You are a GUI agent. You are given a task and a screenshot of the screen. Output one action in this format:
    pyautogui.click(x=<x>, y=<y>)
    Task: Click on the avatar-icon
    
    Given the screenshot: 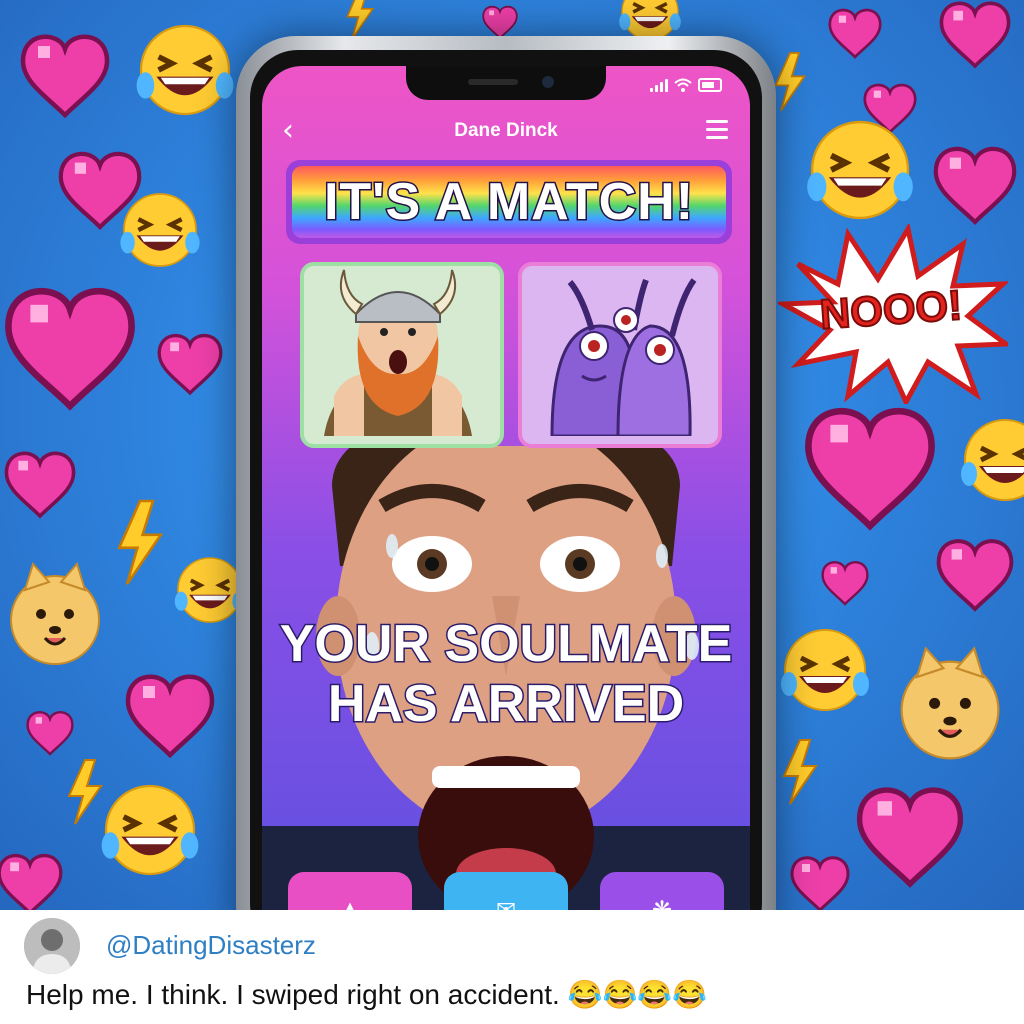 What is the action you would take?
    pyautogui.click(x=52, y=946)
    